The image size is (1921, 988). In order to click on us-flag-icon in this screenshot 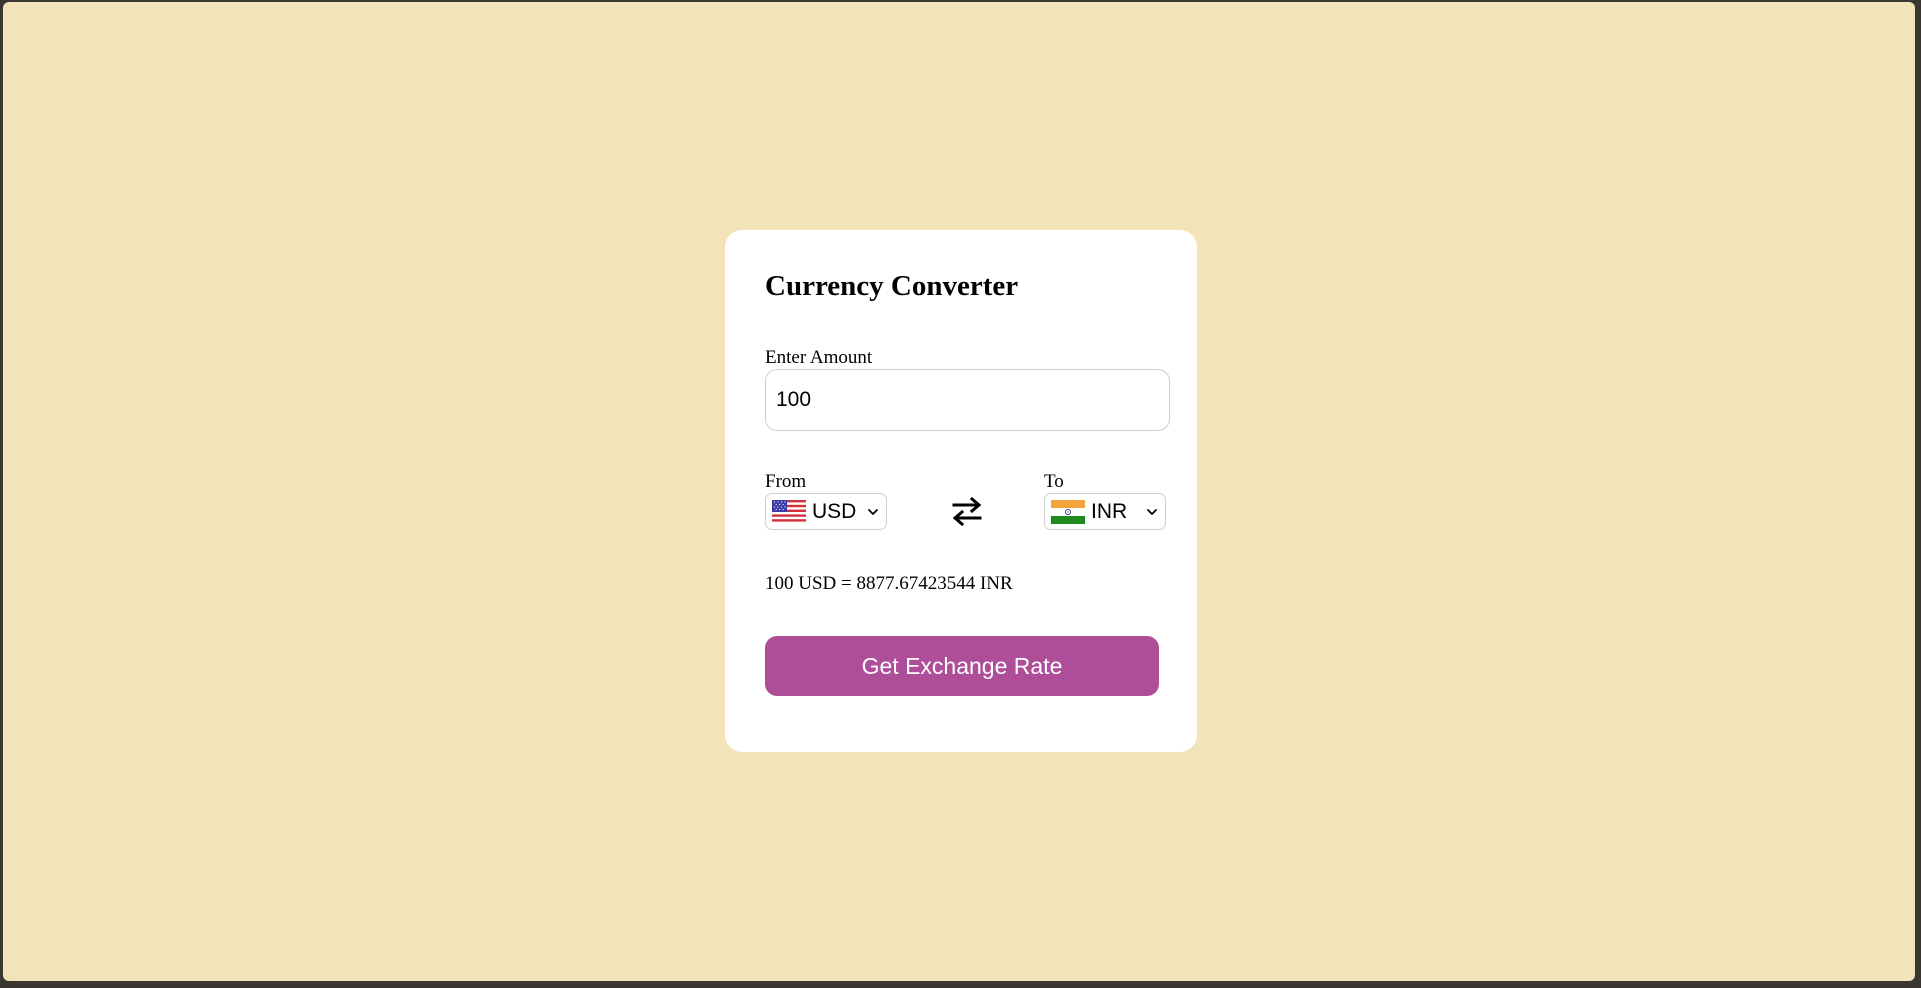, I will do `click(789, 511)`.